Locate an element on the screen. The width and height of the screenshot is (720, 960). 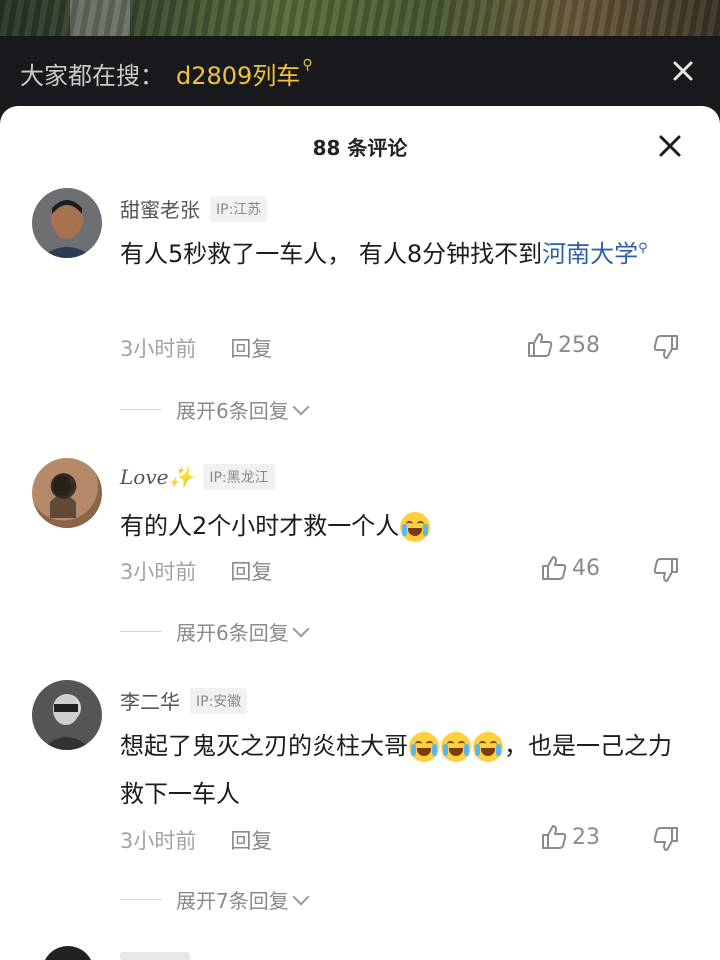
comments-count-title: 88 条评论 is located at coordinates (360, 147).